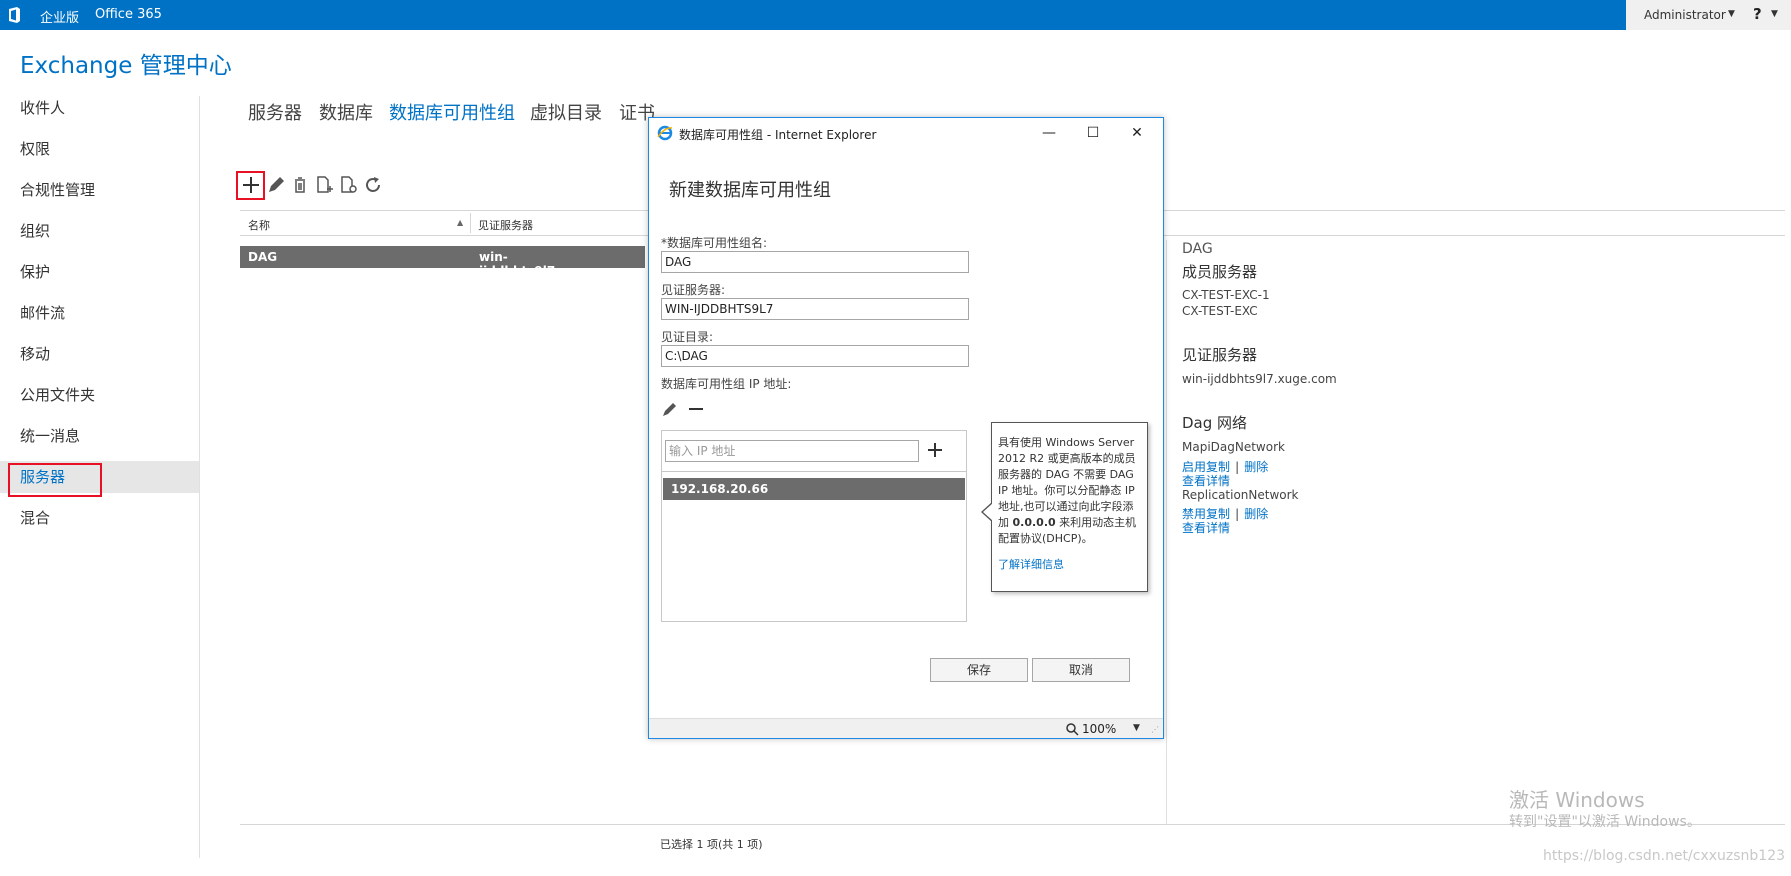  Describe the element at coordinates (778, 135) in the screenshot. I see `dialog-window-title: 数据库可用性组 - Internet Explorer` at that location.